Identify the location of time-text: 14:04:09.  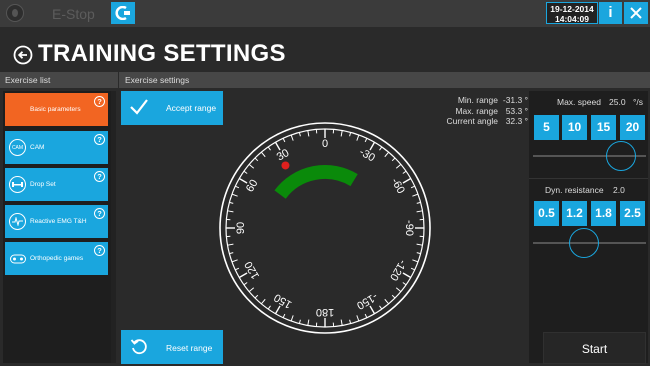
(572, 19).